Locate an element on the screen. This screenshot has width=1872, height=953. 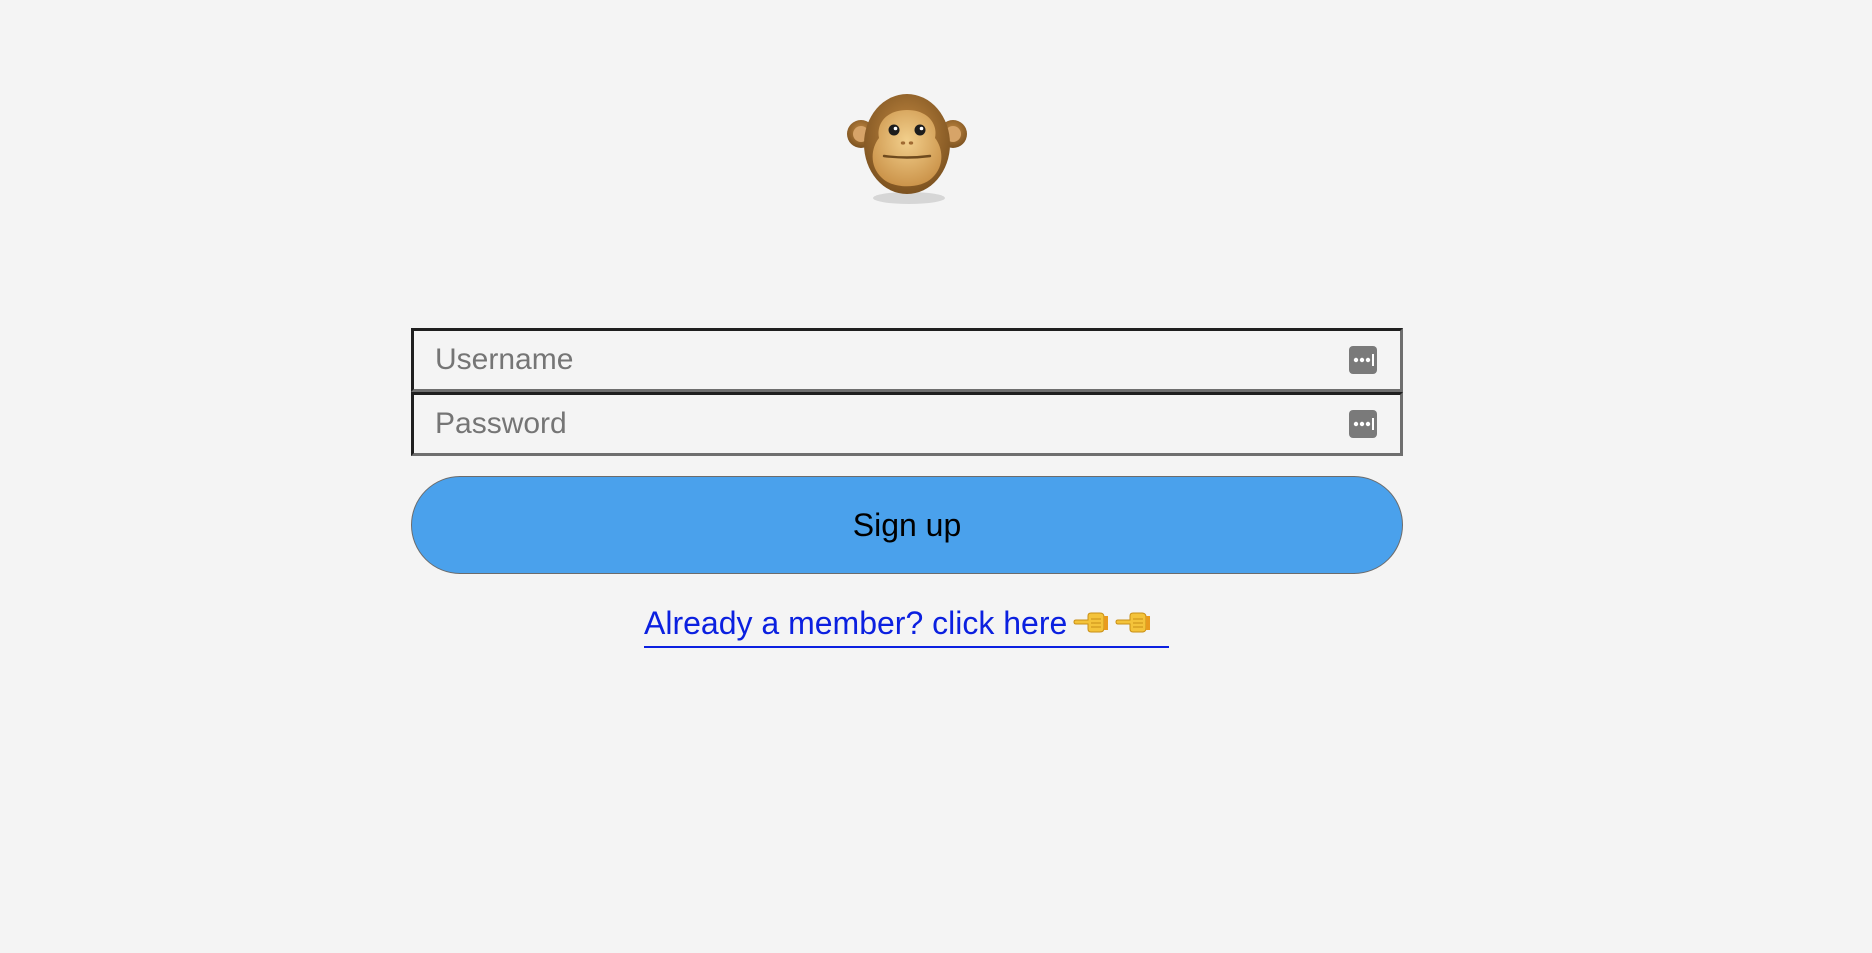
already-member-link: Already a member? click here is located at coordinates (906, 624).